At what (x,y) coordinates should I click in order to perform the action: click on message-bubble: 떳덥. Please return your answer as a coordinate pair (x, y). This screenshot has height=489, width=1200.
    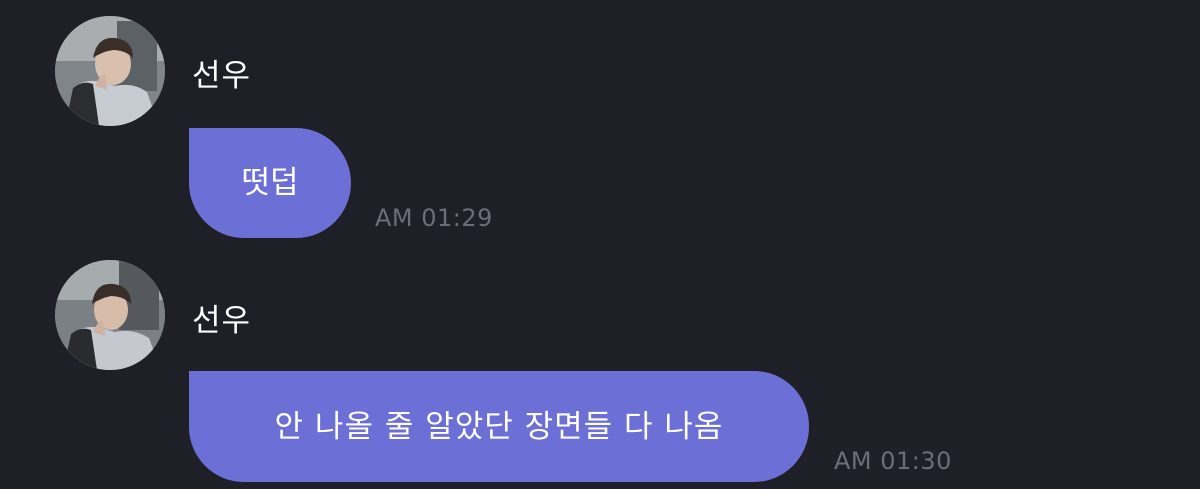
    Looking at the image, I should click on (270, 183).